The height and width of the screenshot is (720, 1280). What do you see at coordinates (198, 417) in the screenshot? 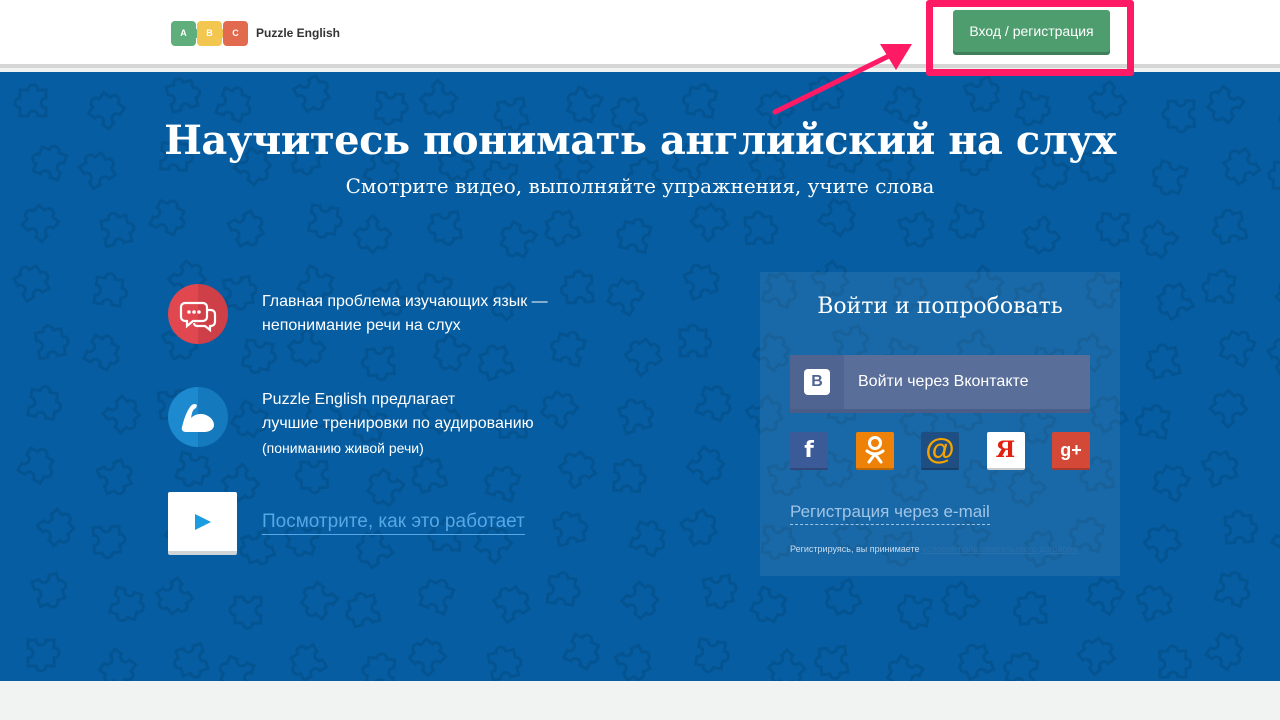
I see `flexed-arm-icon` at bounding box center [198, 417].